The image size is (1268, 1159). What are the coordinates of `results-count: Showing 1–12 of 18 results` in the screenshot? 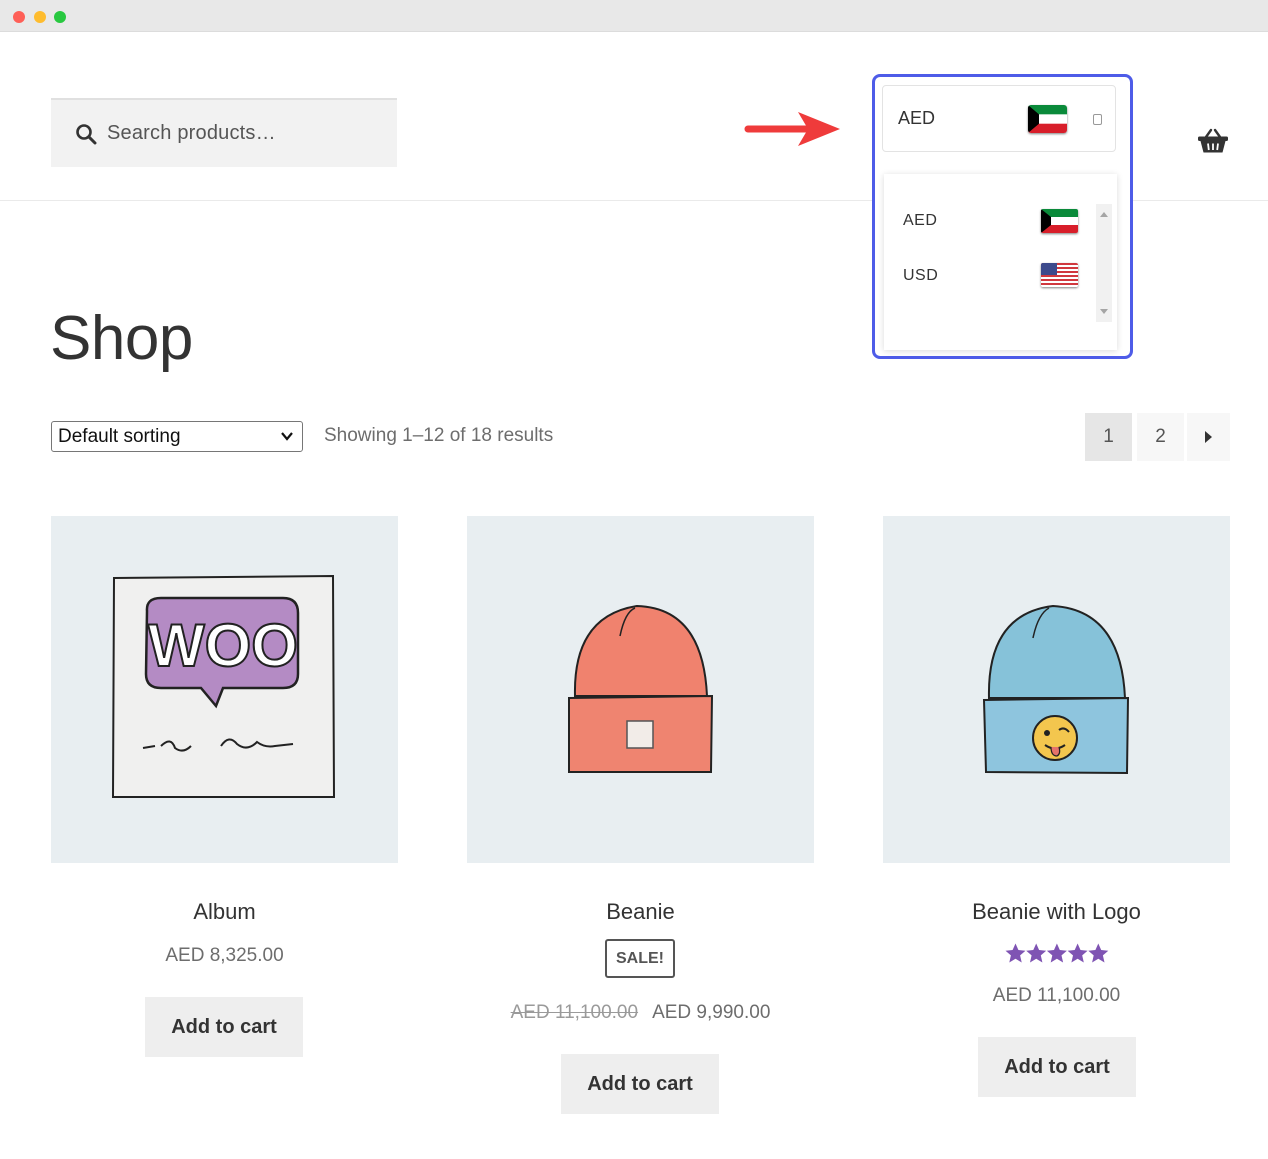 It's located at (439, 435).